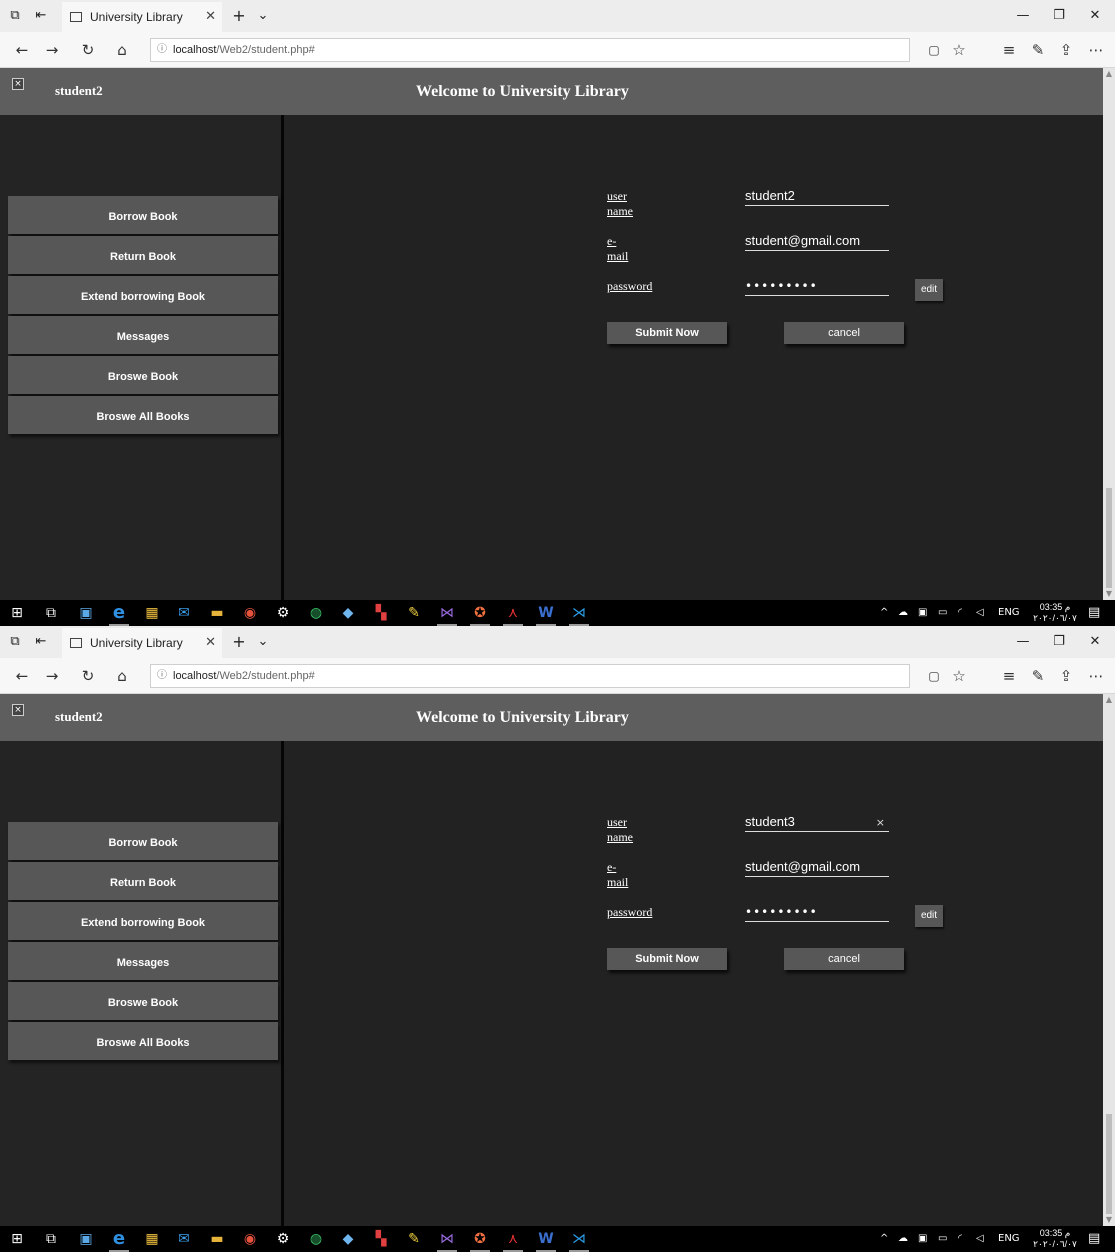 The width and height of the screenshot is (1115, 1252). I want to click on acrobat-icon: ⋏, so click(513, 613).